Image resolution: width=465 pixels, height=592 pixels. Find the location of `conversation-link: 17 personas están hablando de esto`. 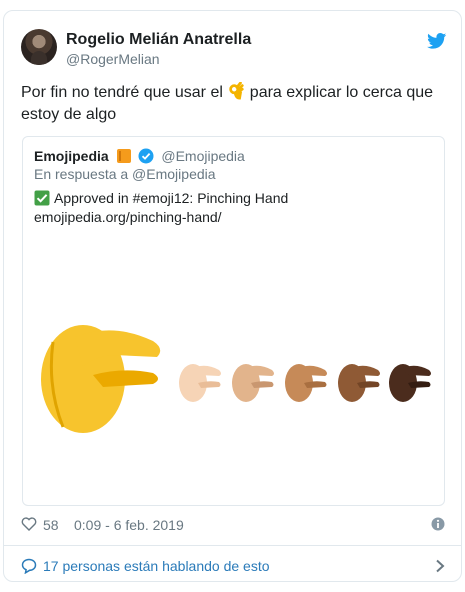

conversation-link: 17 personas están hablando de esto is located at coordinates (234, 566).